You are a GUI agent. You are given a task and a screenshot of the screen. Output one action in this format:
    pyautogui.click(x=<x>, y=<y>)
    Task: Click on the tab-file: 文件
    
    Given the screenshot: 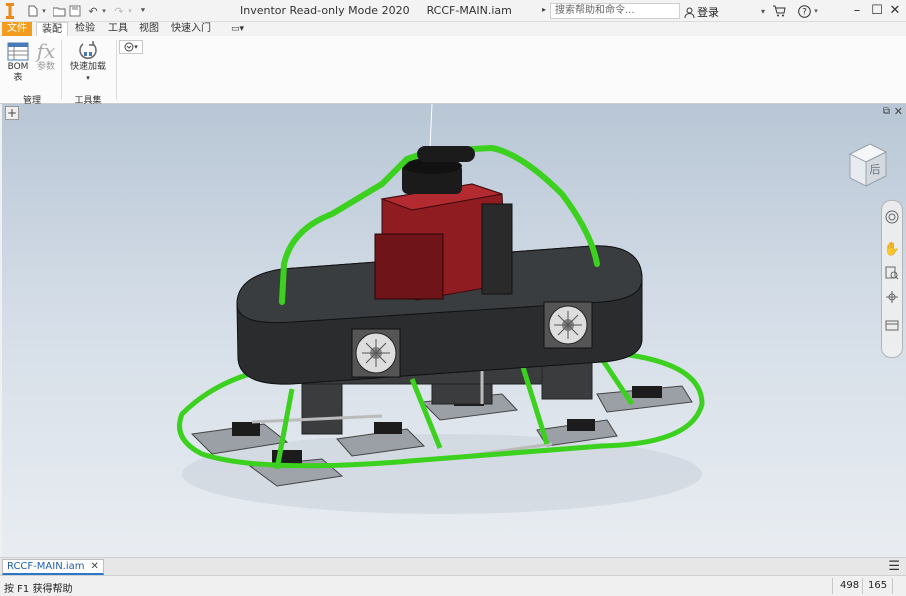 What is the action you would take?
    pyautogui.click(x=17, y=29)
    